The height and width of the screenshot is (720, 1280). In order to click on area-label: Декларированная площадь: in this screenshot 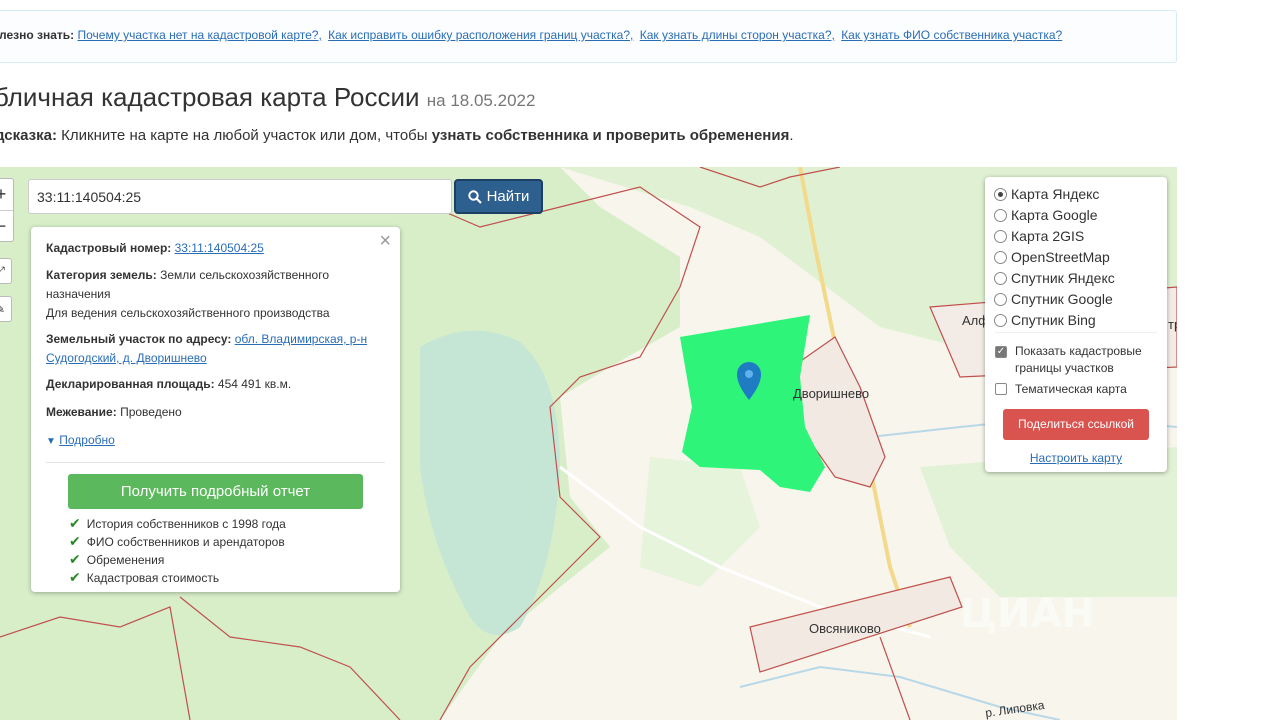, I will do `click(130, 384)`.